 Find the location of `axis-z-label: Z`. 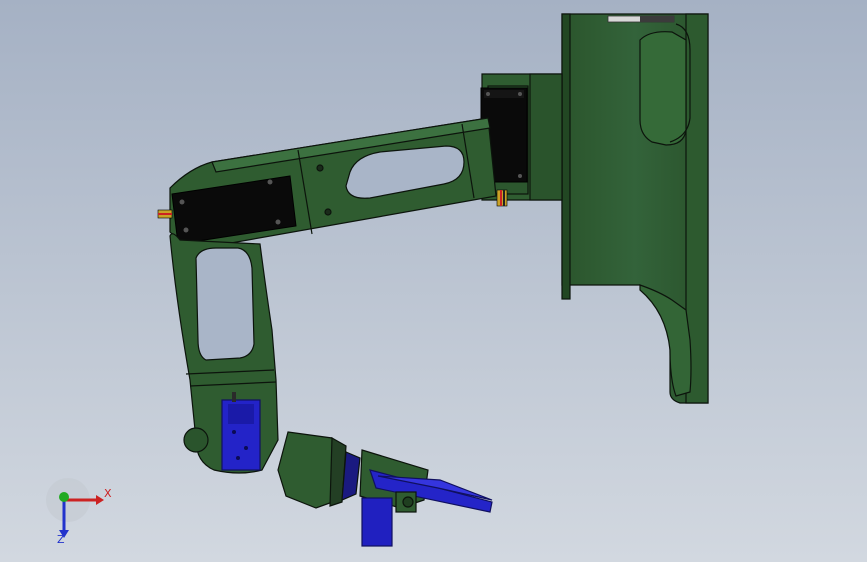

axis-z-label: Z is located at coordinates (61, 539).